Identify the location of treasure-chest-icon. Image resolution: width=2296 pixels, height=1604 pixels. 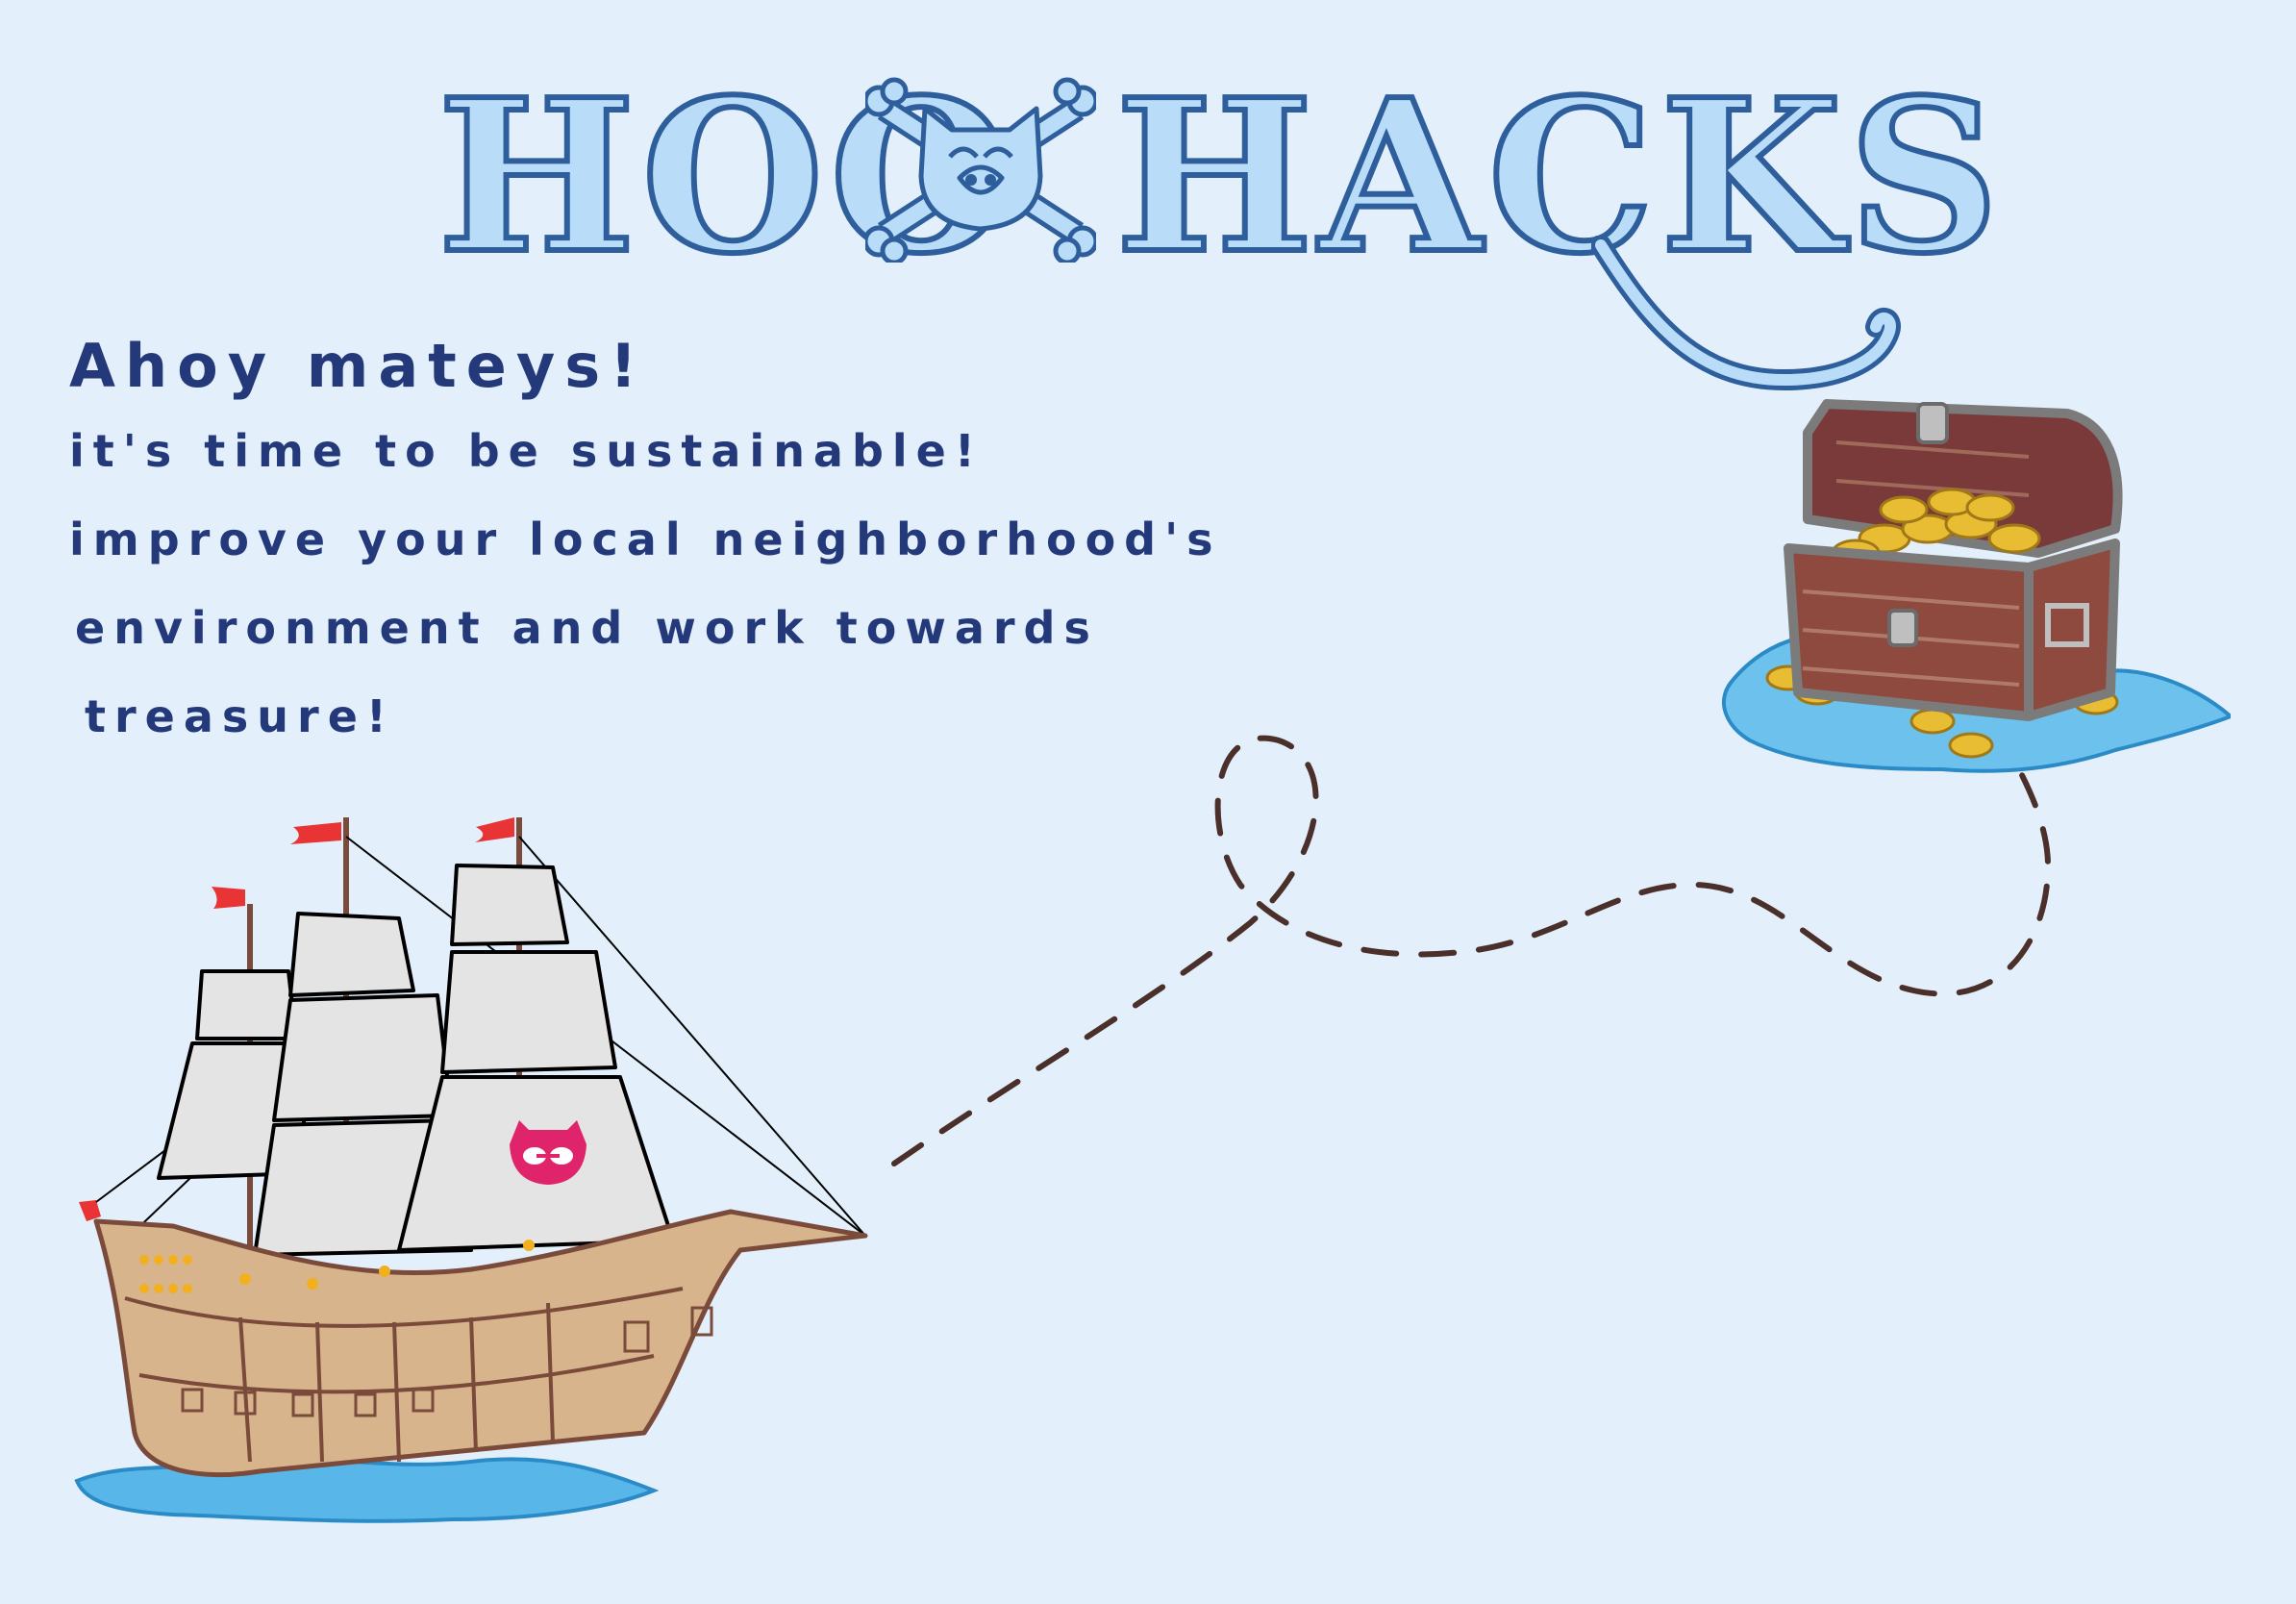
(1976, 586).